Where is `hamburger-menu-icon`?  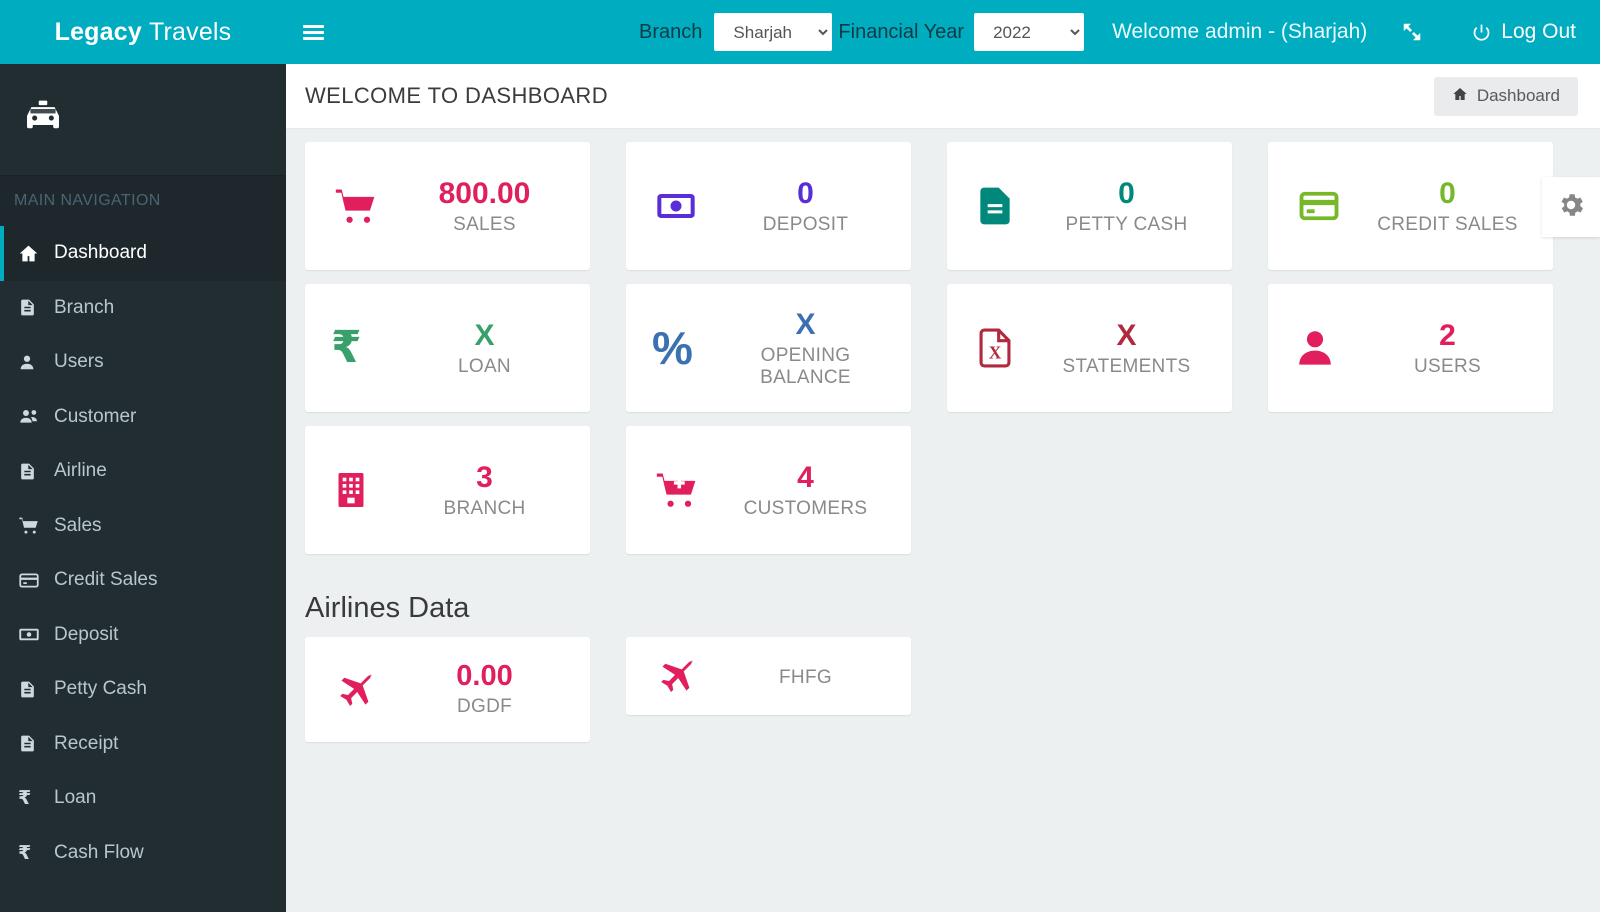 hamburger-menu-icon is located at coordinates (313, 32).